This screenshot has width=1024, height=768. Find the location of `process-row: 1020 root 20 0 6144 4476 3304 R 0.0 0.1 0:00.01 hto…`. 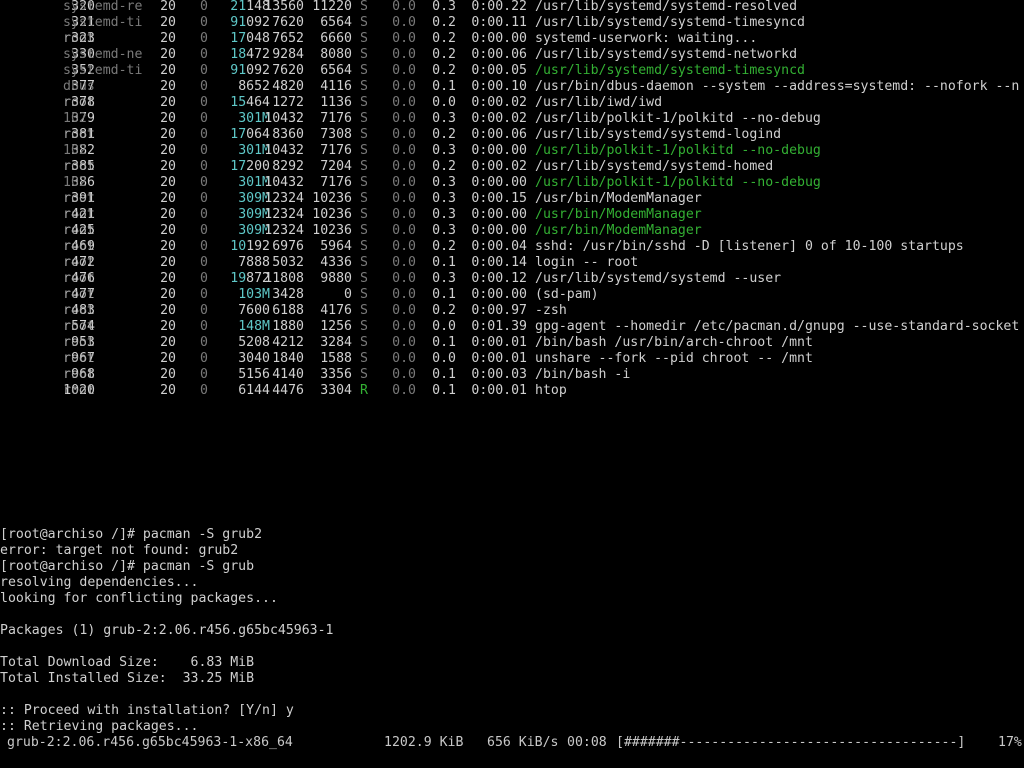

process-row: 1020 root 20 0 6144 4476 3304 R 0.0 0.1 0:00.01 hto… is located at coordinates (512, 391).